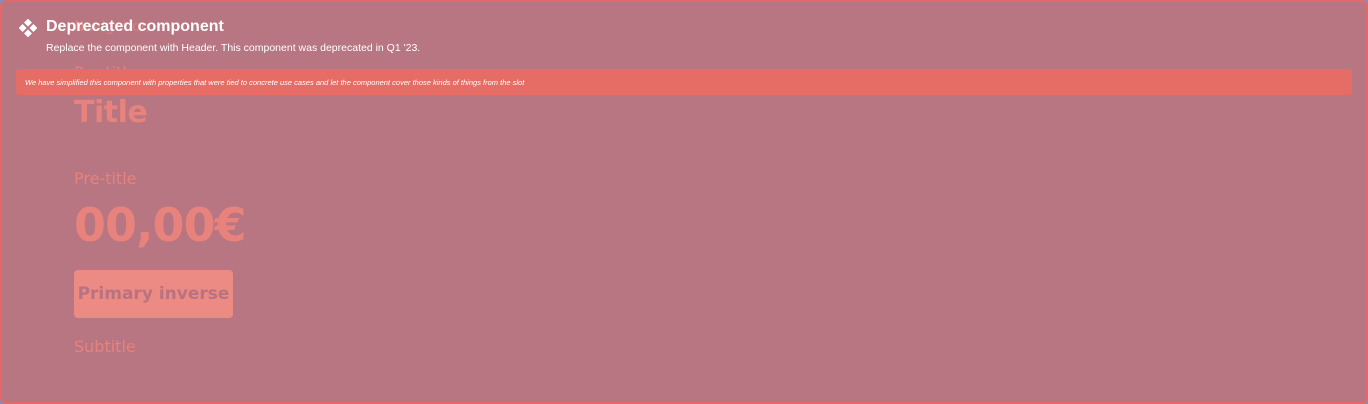 The width and height of the screenshot is (1368, 404). What do you see at coordinates (105, 178) in the screenshot?
I see `amount-pretitle: Pre-title` at bounding box center [105, 178].